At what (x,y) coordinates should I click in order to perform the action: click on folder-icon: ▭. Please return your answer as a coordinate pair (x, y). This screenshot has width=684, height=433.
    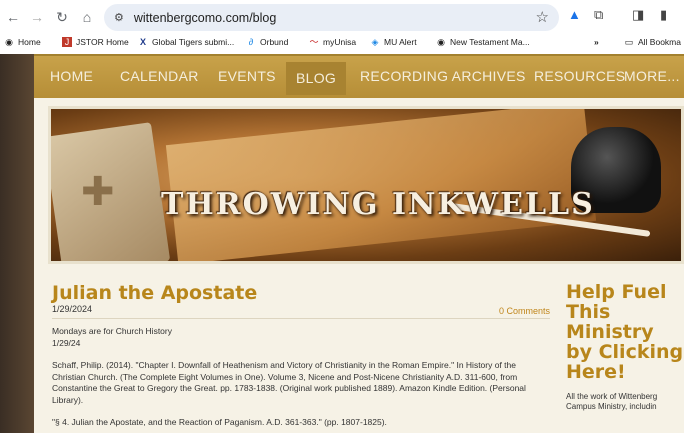
    Looking at the image, I should click on (629, 42).